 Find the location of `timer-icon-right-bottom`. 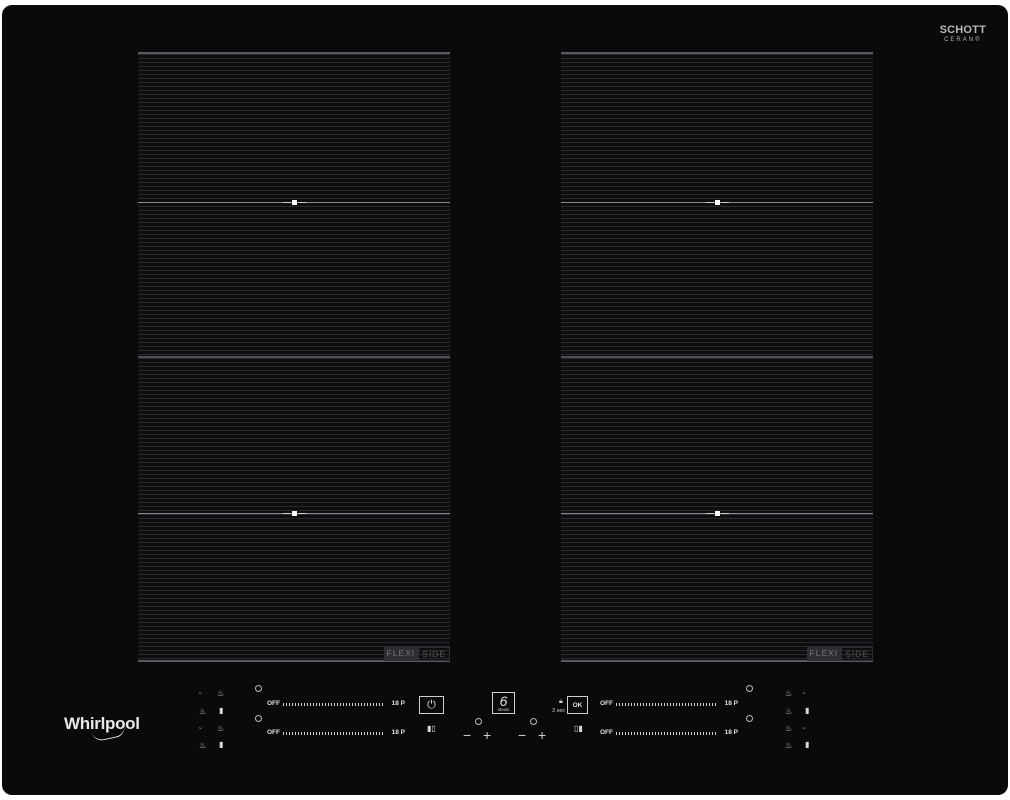

timer-icon-right-bottom is located at coordinates (749, 718).